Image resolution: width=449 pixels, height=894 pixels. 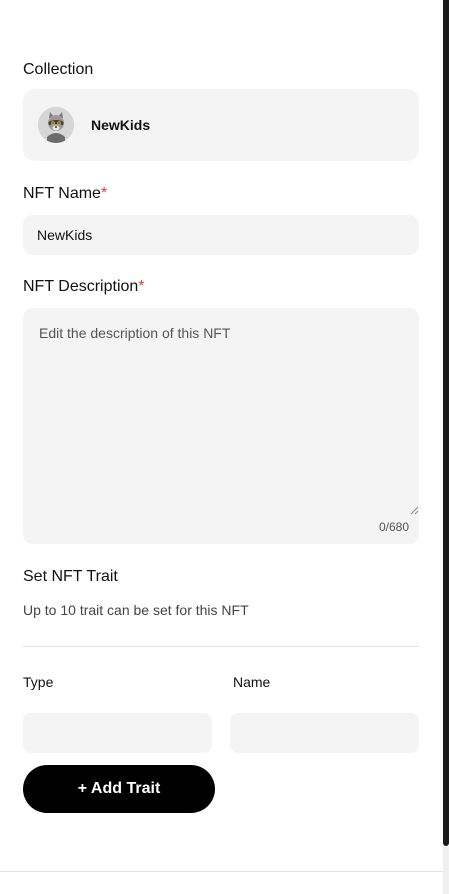 I want to click on collection-name: NewKids, so click(x=121, y=125).